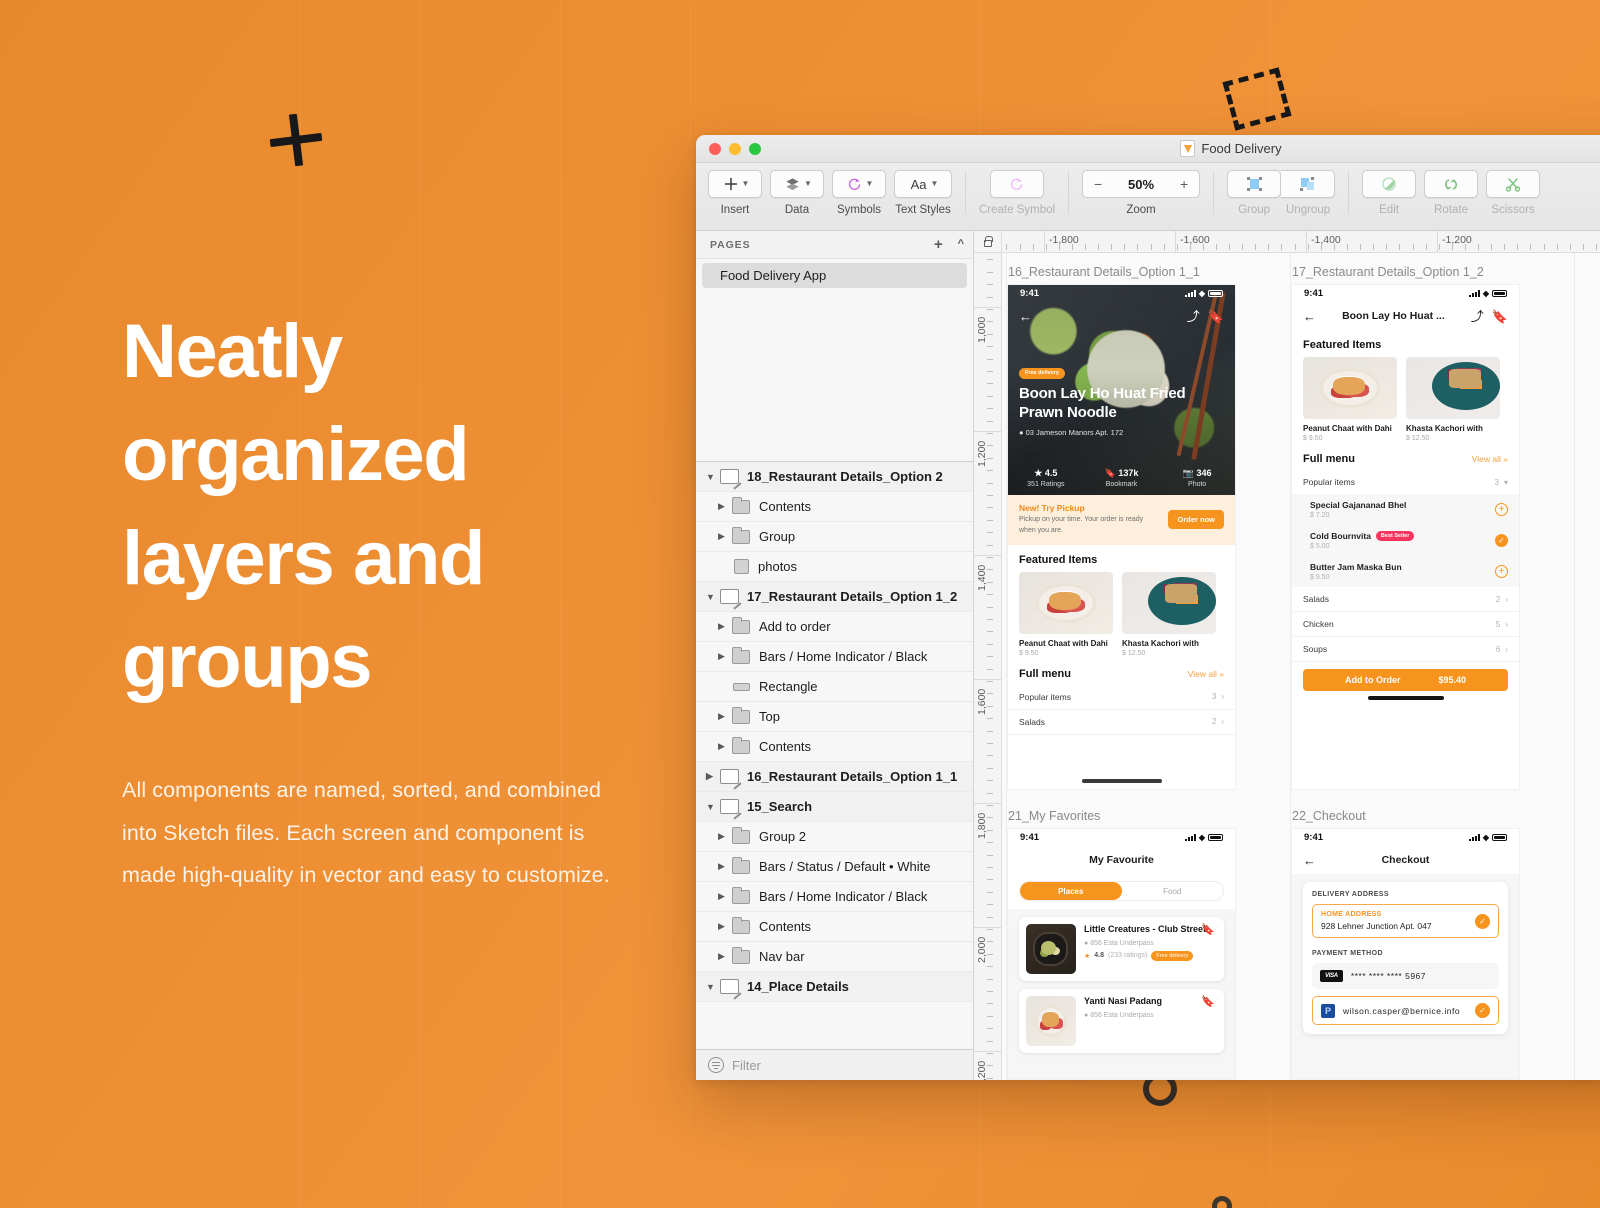  What do you see at coordinates (1173, 891) in the screenshot?
I see `tab-food: Food` at bounding box center [1173, 891].